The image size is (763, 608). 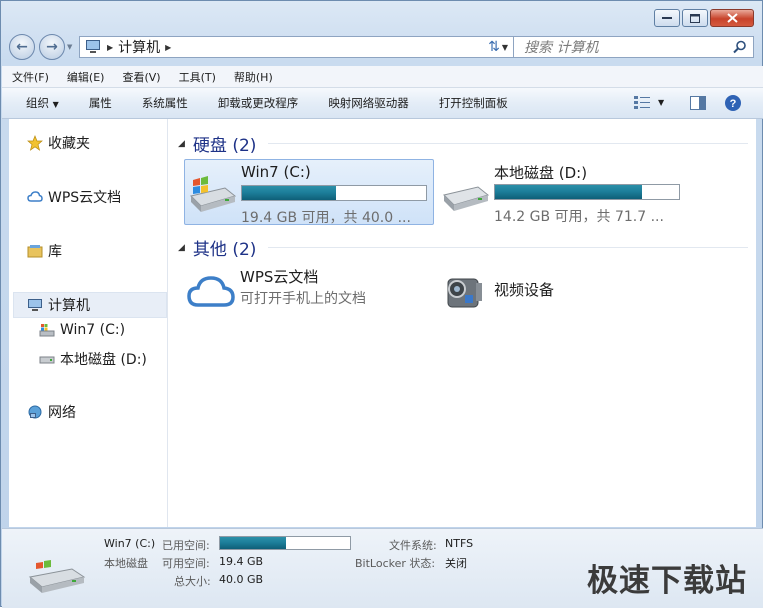 What do you see at coordinates (569, 192) in the screenshot?
I see `drive-d-usage-fill` at bounding box center [569, 192].